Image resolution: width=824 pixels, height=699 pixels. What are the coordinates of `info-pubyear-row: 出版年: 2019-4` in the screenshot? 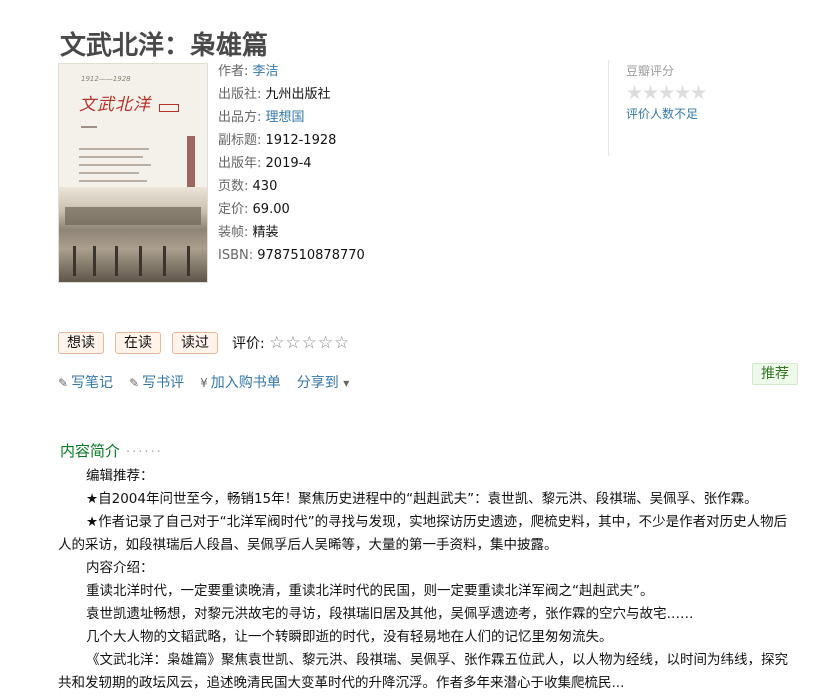 It's located at (291, 163).